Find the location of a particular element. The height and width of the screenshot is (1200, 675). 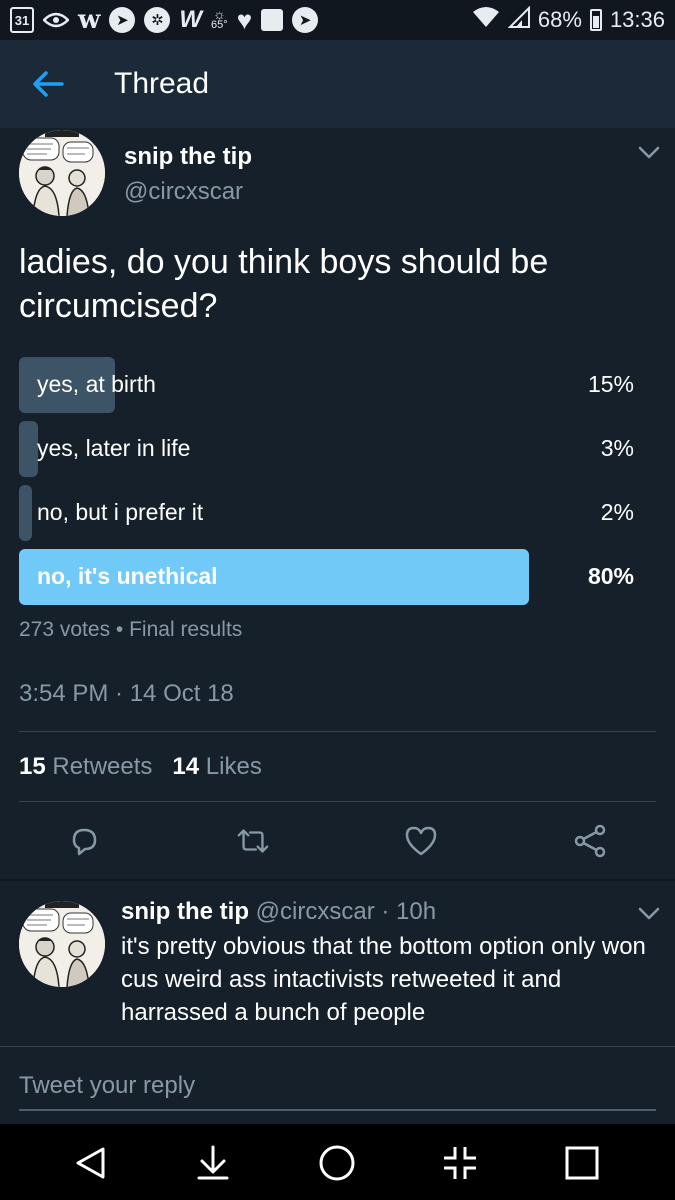

status-bar: 31 w ➤ ✲ W ☼ 65° ♥ ➤ 68% 13:36 is located at coordinates (337, 20).